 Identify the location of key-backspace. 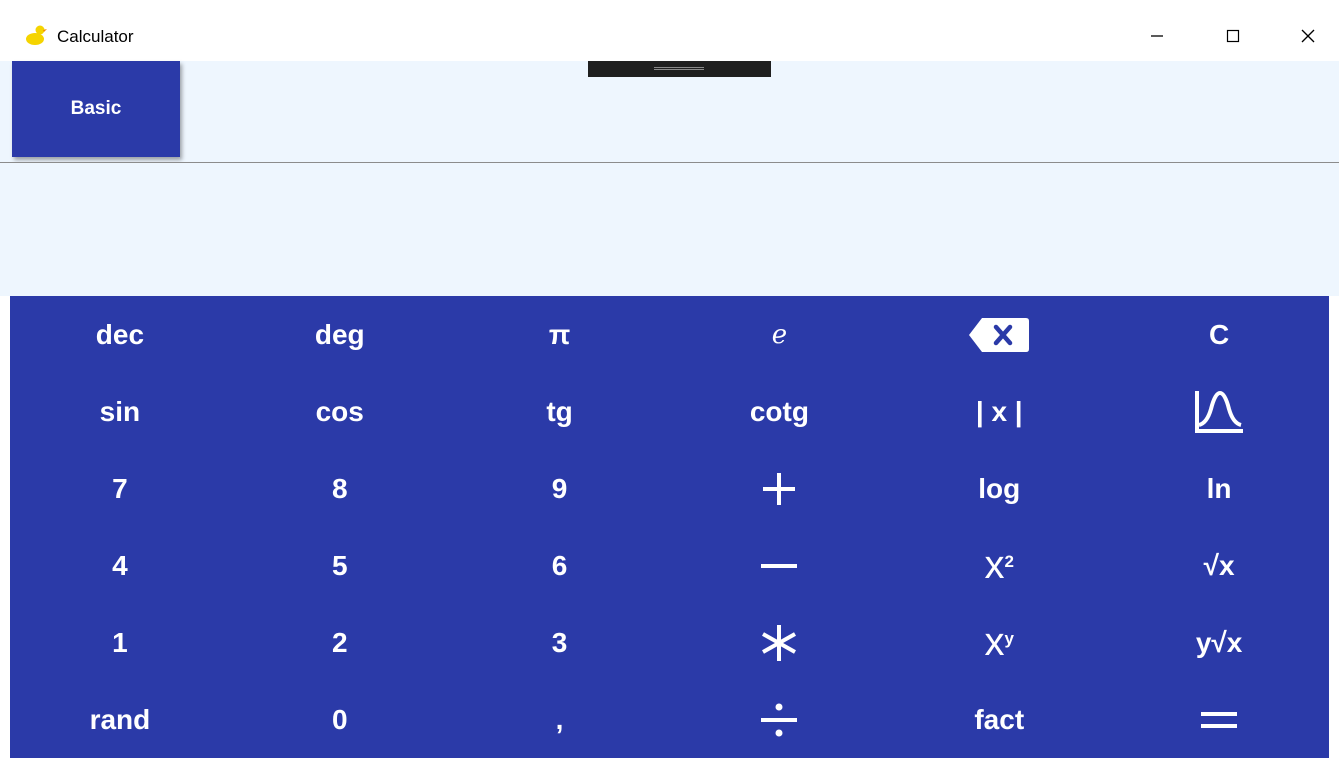
(999, 334).